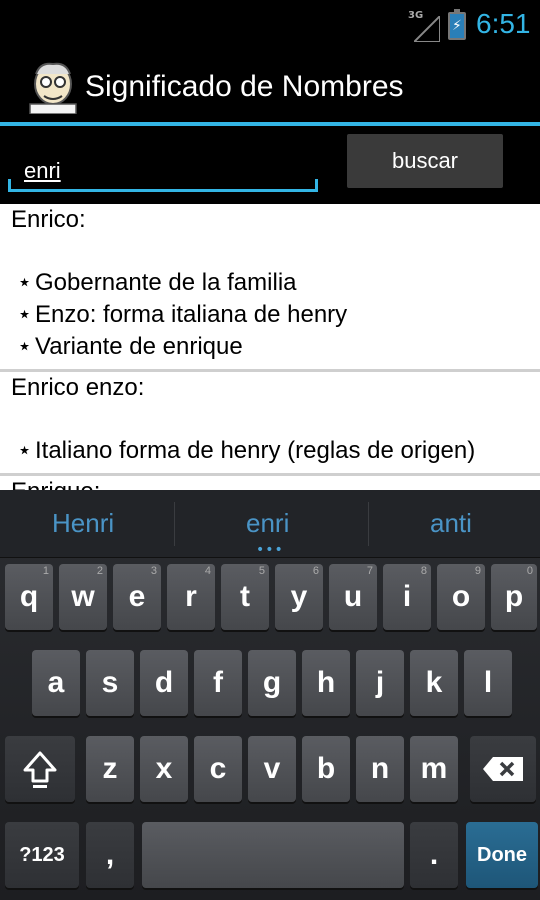 This screenshot has width=540, height=900. What do you see at coordinates (272, 683) in the screenshot?
I see `key-g: g` at bounding box center [272, 683].